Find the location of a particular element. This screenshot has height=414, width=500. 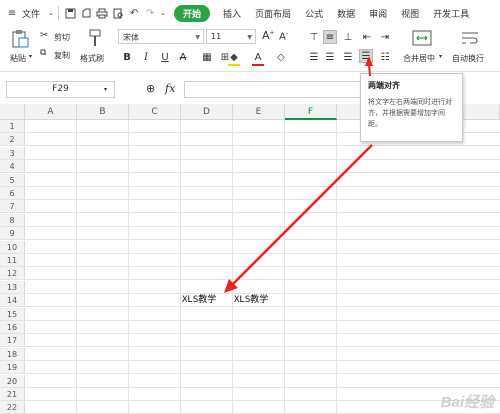

tab-formulas: 公式 is located at coordinates (314, 13).